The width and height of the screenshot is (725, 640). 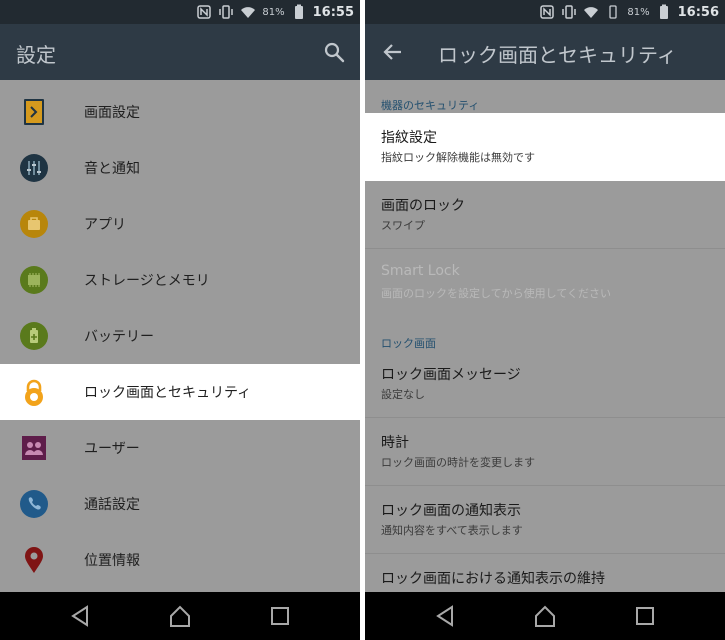 I want to click on search-icon, so click(x=334, y=52).